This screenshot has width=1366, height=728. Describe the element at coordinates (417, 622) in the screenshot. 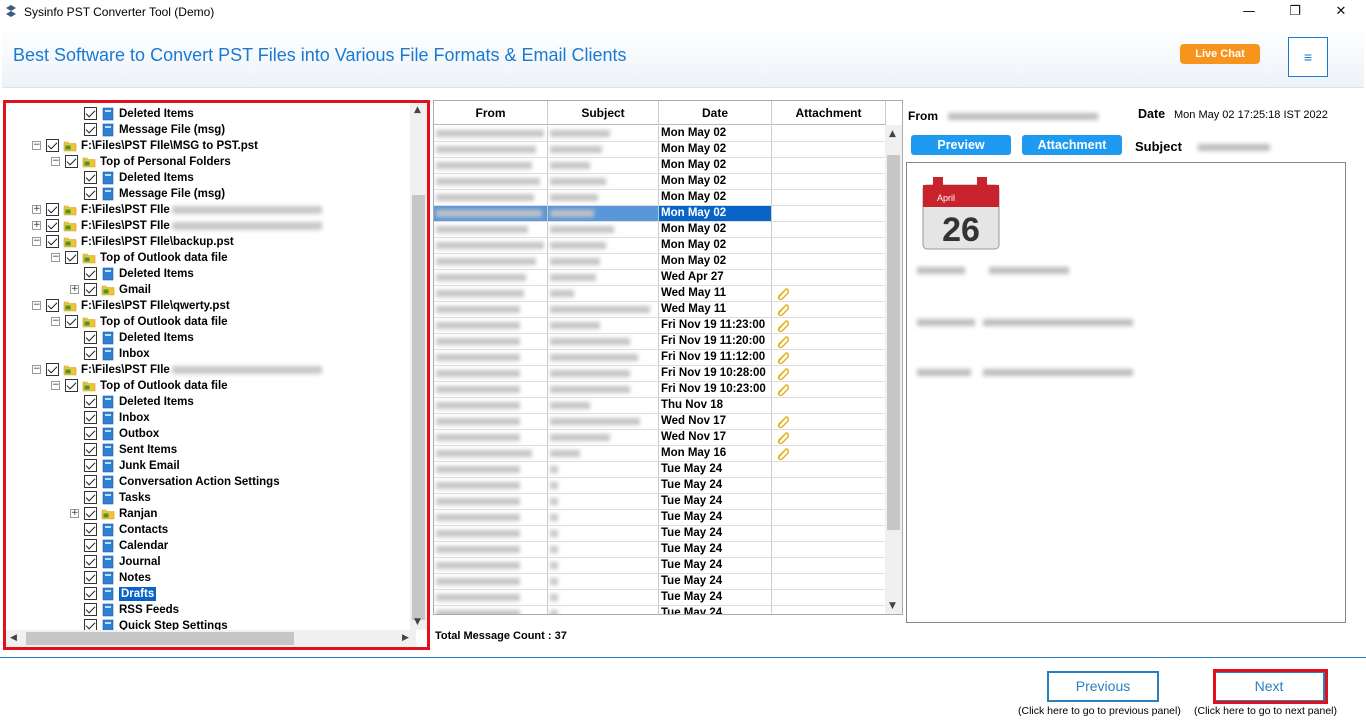

I see `scroll-down-icon: ▼` at that location.